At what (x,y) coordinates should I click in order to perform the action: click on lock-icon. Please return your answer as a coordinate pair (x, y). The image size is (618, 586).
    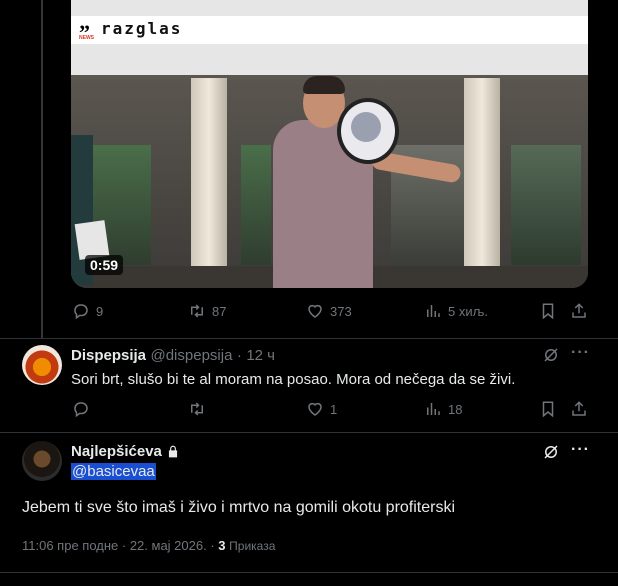
    Looking at the image, I should click on (172, 451).